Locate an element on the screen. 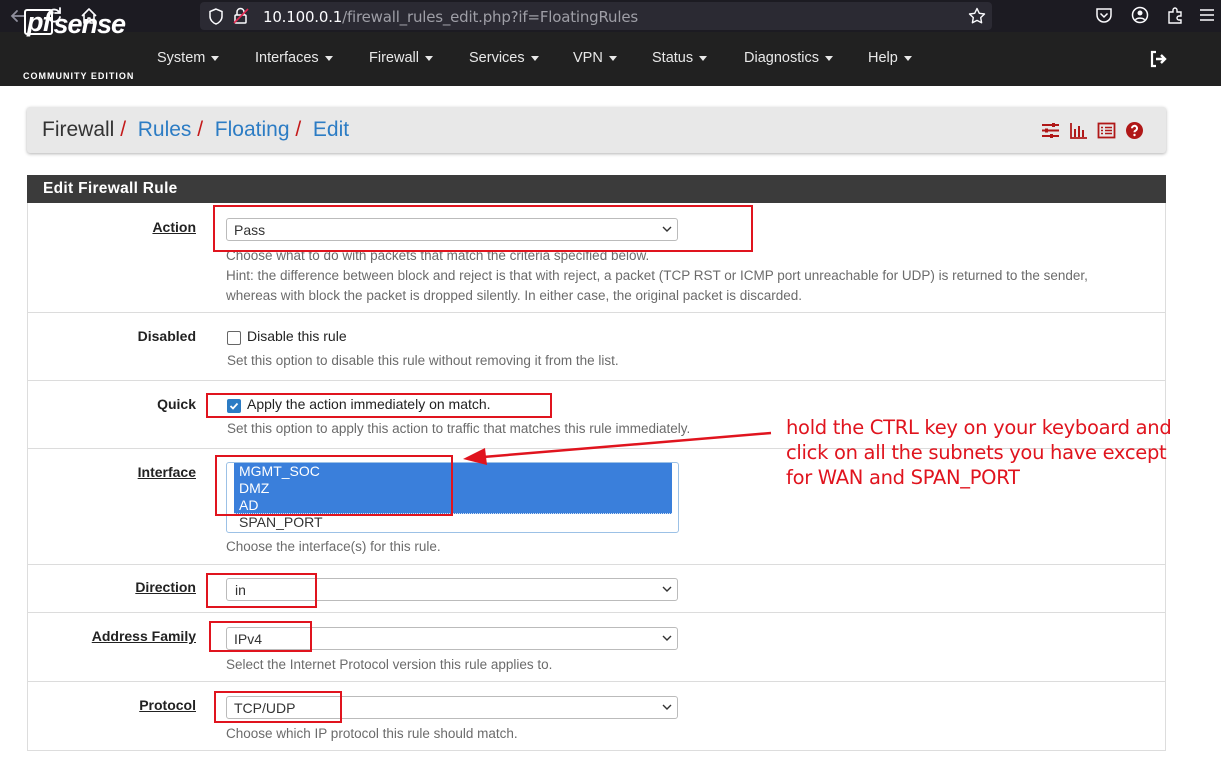 This screenshot has width=1221, height=760. logout-icon is located at coordinates (1158, 59).